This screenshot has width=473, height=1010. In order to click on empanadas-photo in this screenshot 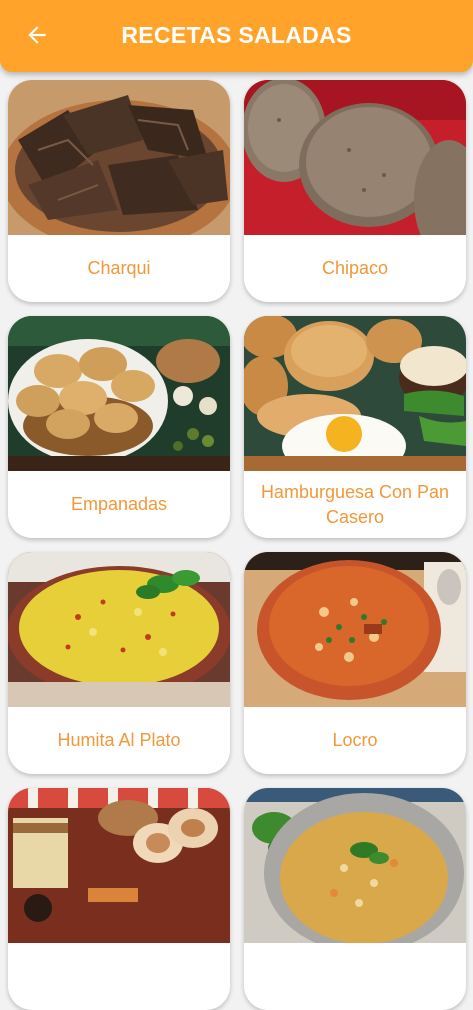, I will do `click(119, 393)`.